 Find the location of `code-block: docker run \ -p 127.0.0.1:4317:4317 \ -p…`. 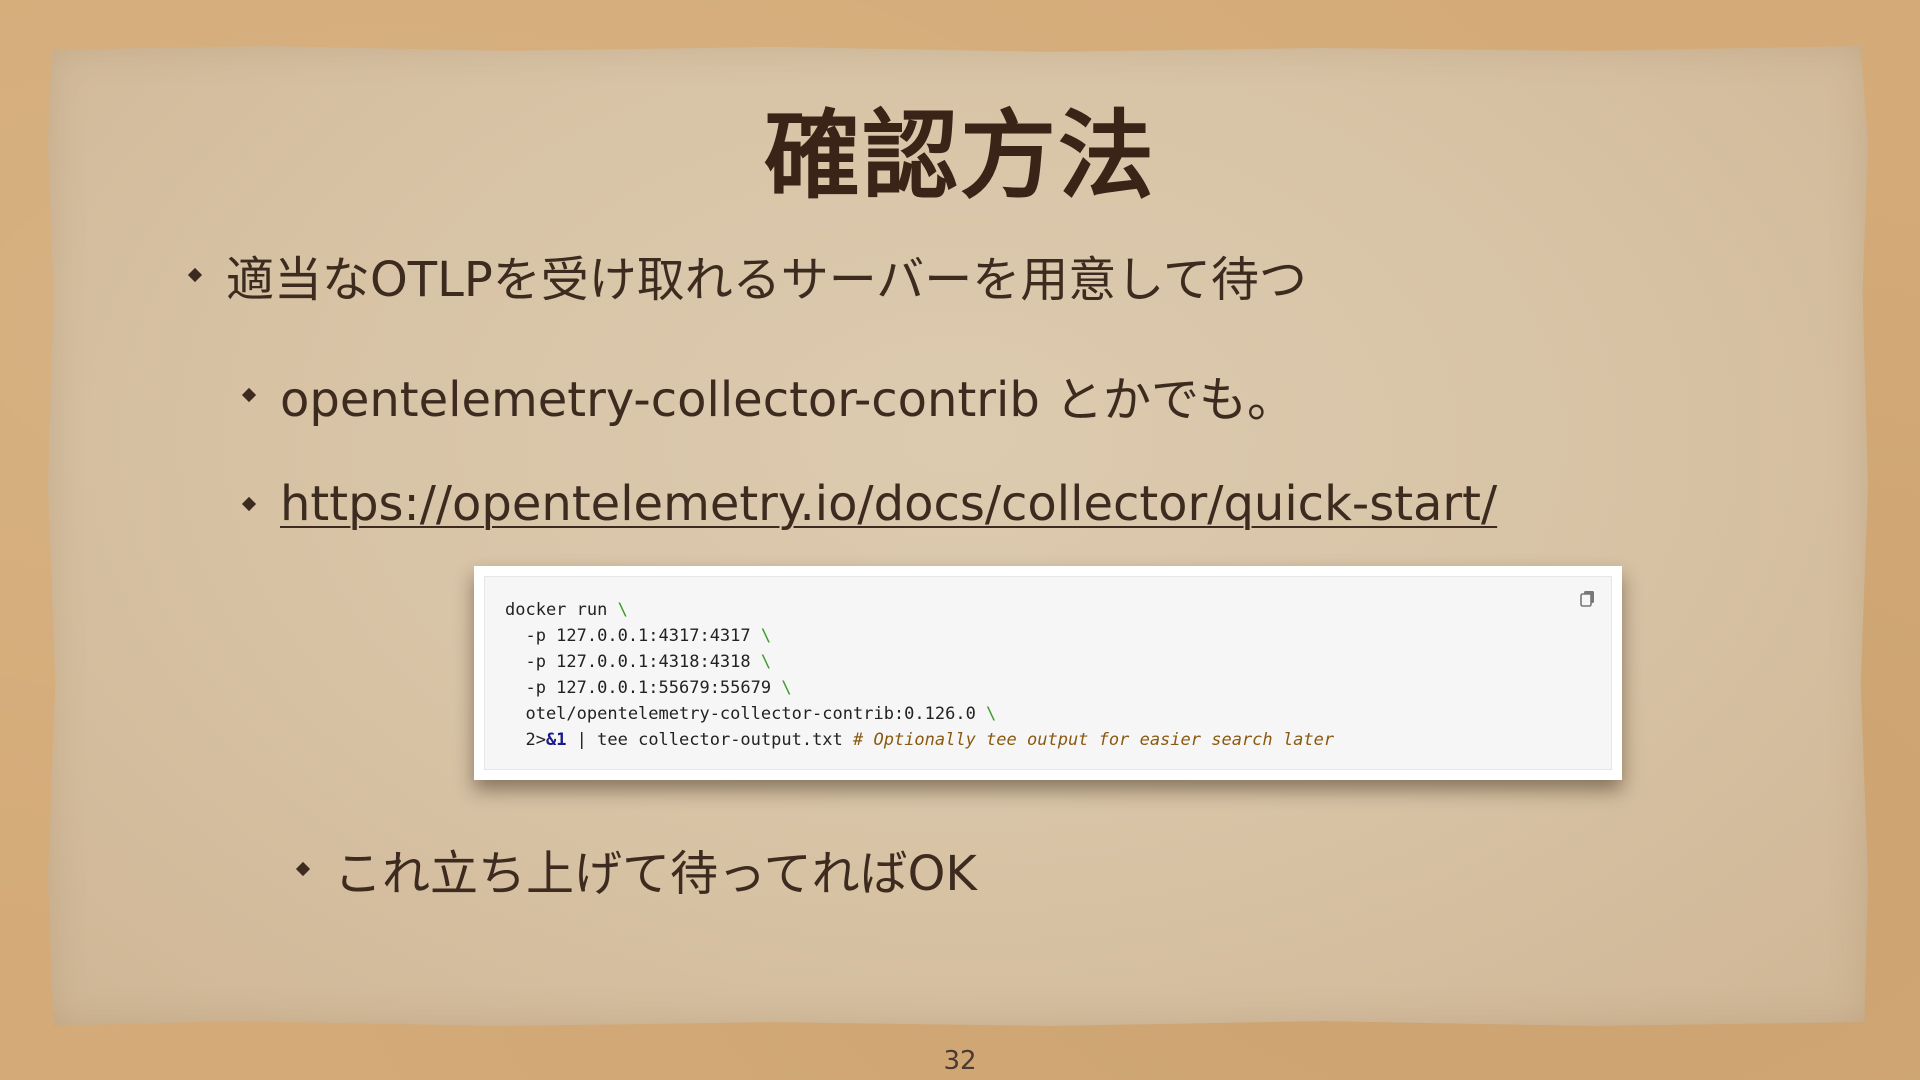

code-block: docker run \ -p 127.0.0.1:4317:4317 \ -p… is located at coordinates (1048, 673).